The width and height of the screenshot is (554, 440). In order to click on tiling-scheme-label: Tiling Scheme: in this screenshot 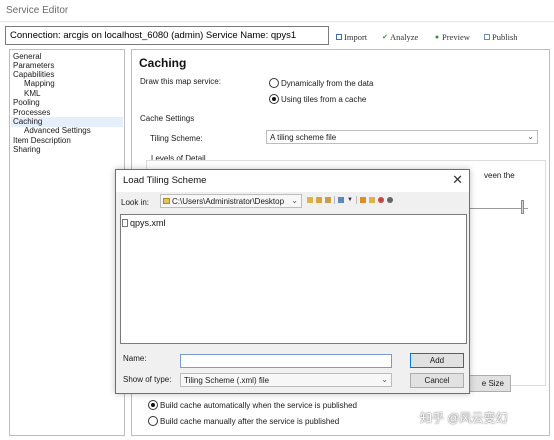, I will do `click(176, 138)`.